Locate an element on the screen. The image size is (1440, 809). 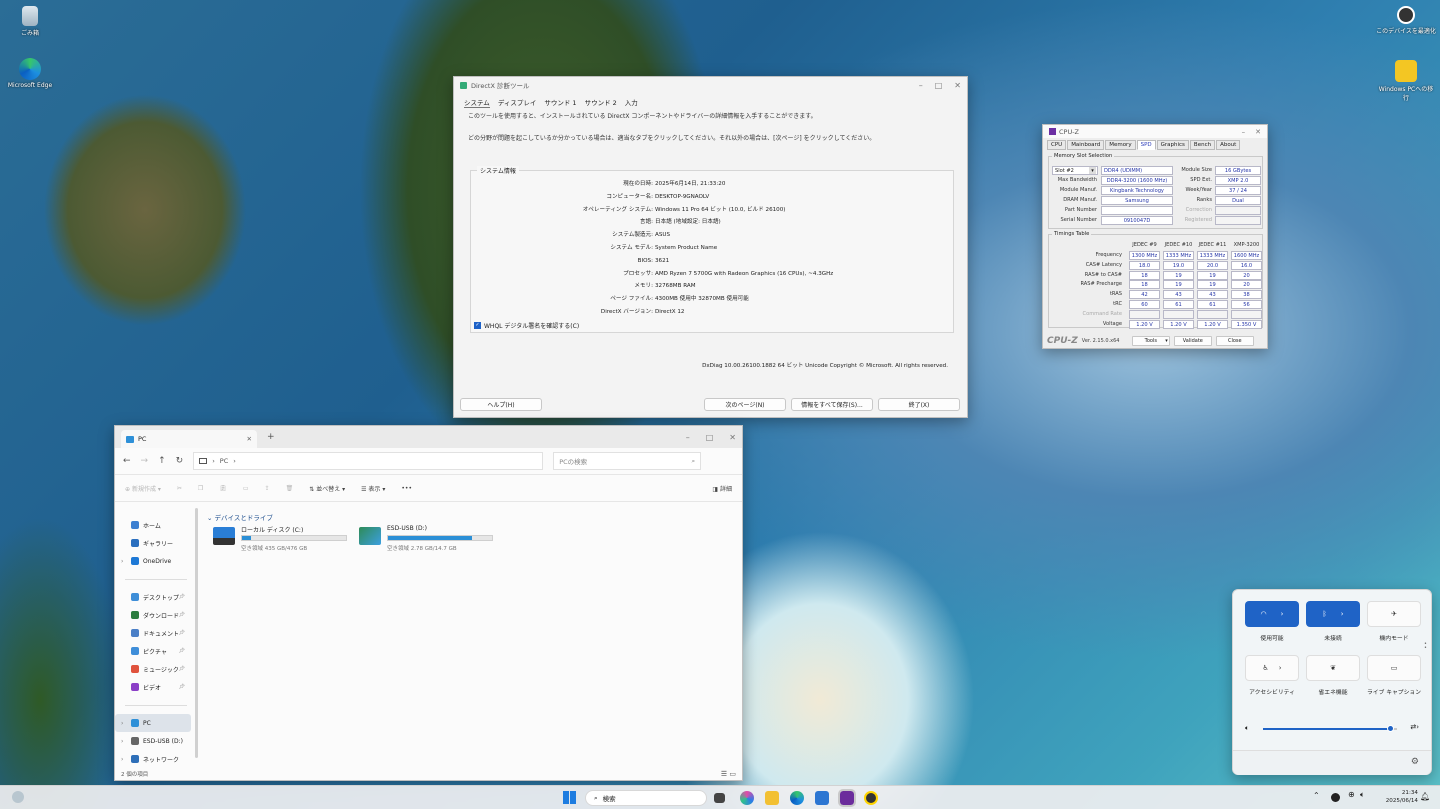
store-icon is located at coordinates (822, 798).